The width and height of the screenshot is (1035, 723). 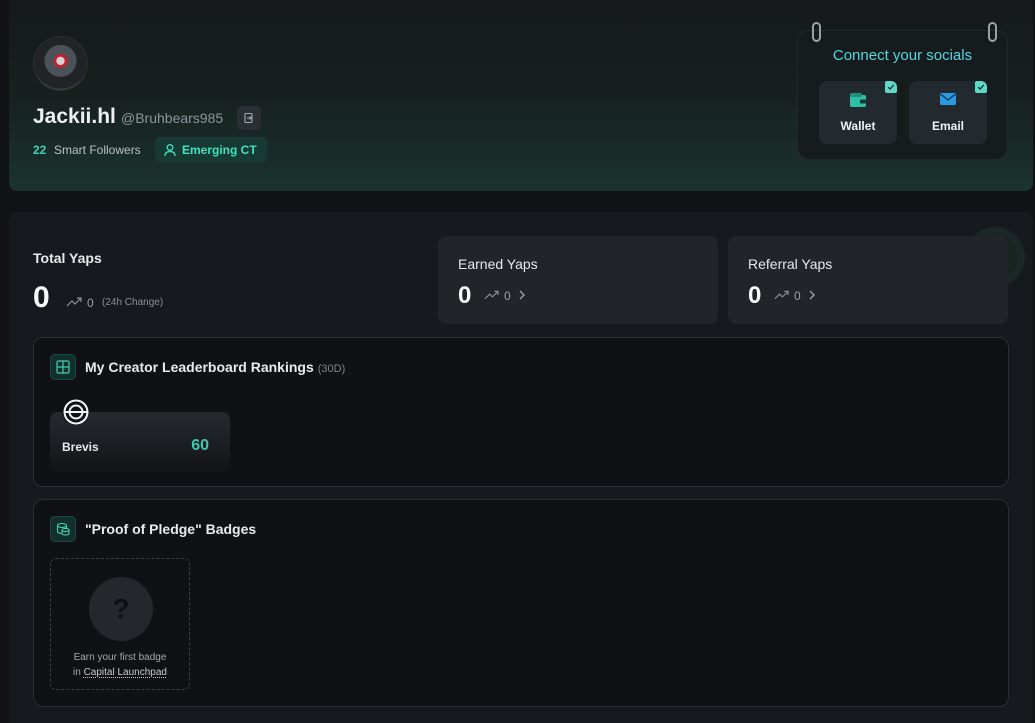 What do you see at coordinates (465, 295) in the screenshot?
I see `earned-yaps-value: 0` at bounding box center [465, 295].